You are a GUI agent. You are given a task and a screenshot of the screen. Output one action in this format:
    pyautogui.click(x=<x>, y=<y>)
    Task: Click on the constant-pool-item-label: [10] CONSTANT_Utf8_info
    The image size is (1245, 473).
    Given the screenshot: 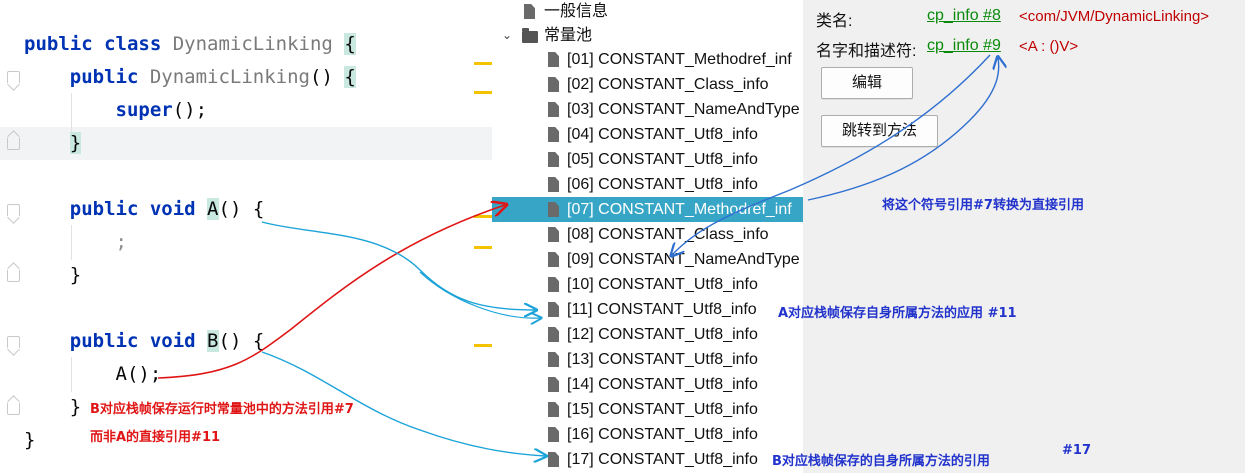 What is the action you would take?
    pyautogui.click(x=662, y=284)
    